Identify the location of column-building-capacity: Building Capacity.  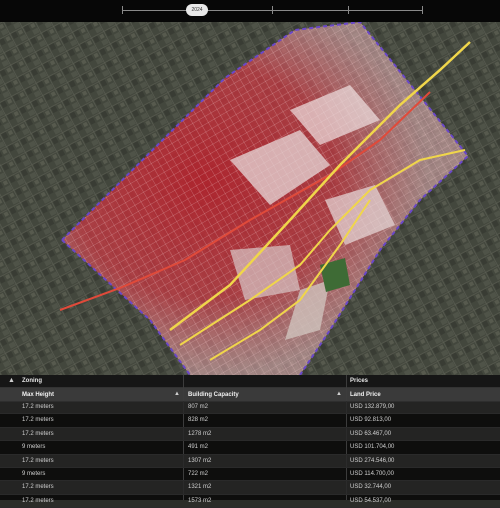
(213, 395).